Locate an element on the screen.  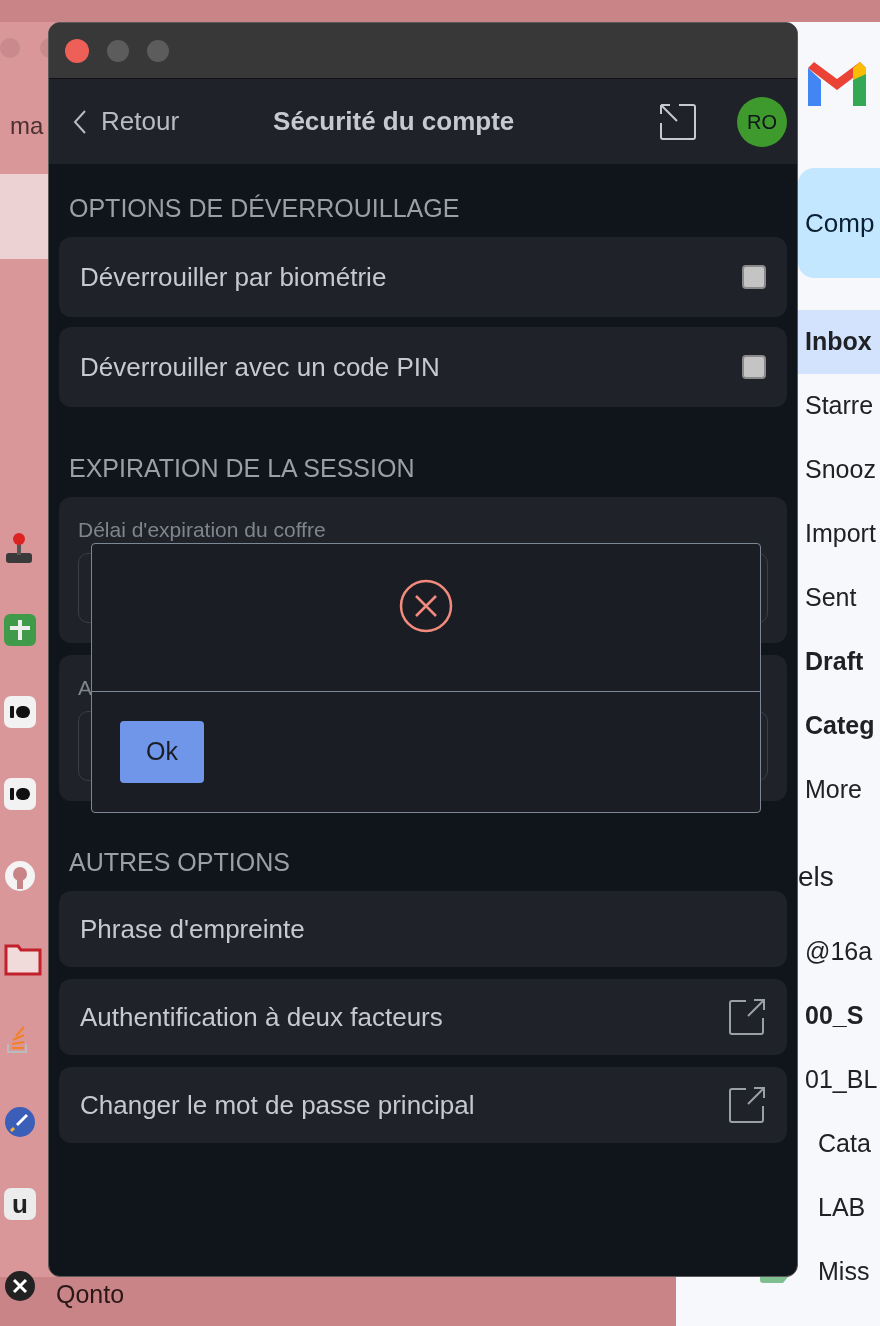
label-item: @16a is located at coordinates (839, 952).